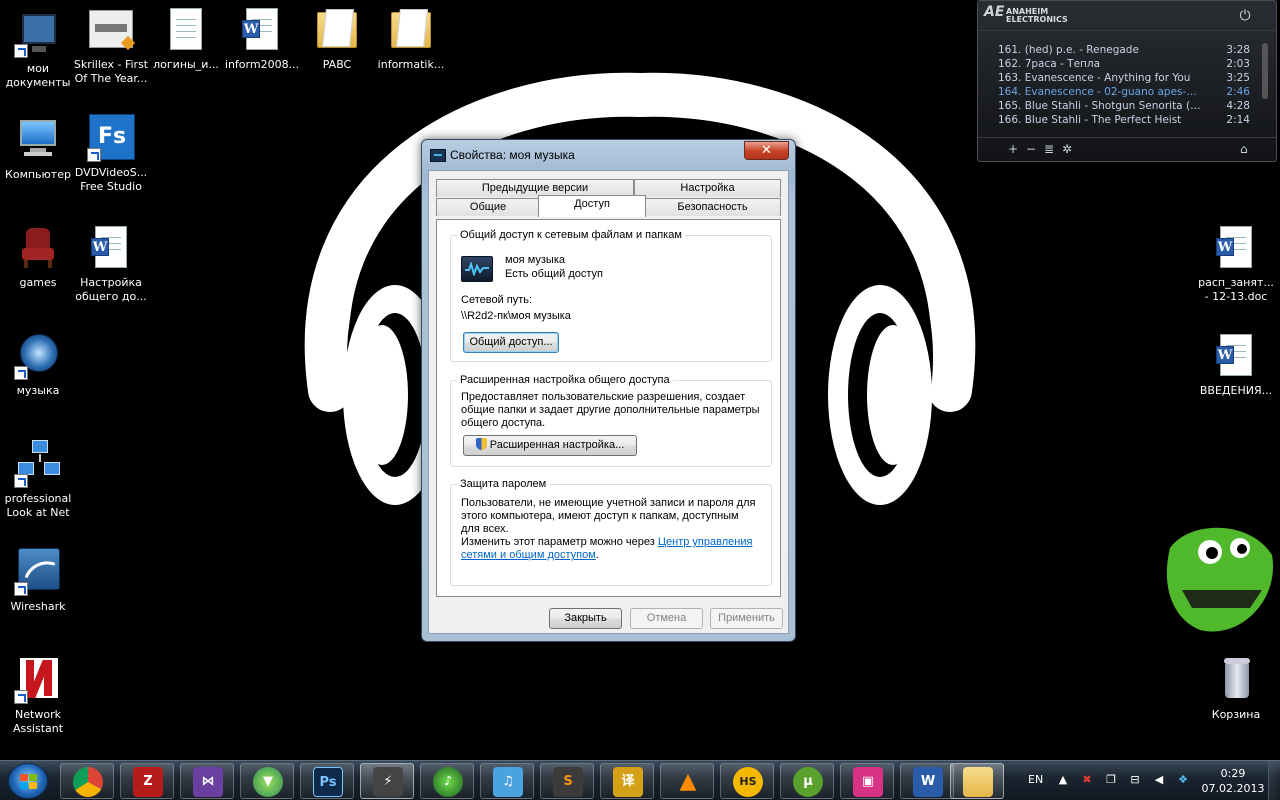 Image resolution: width=1280 pixels, height=800 pixels. Describe the element at coordinates (1067, 149) in the screenshot. I see `settings-icon: ✲` at that location.